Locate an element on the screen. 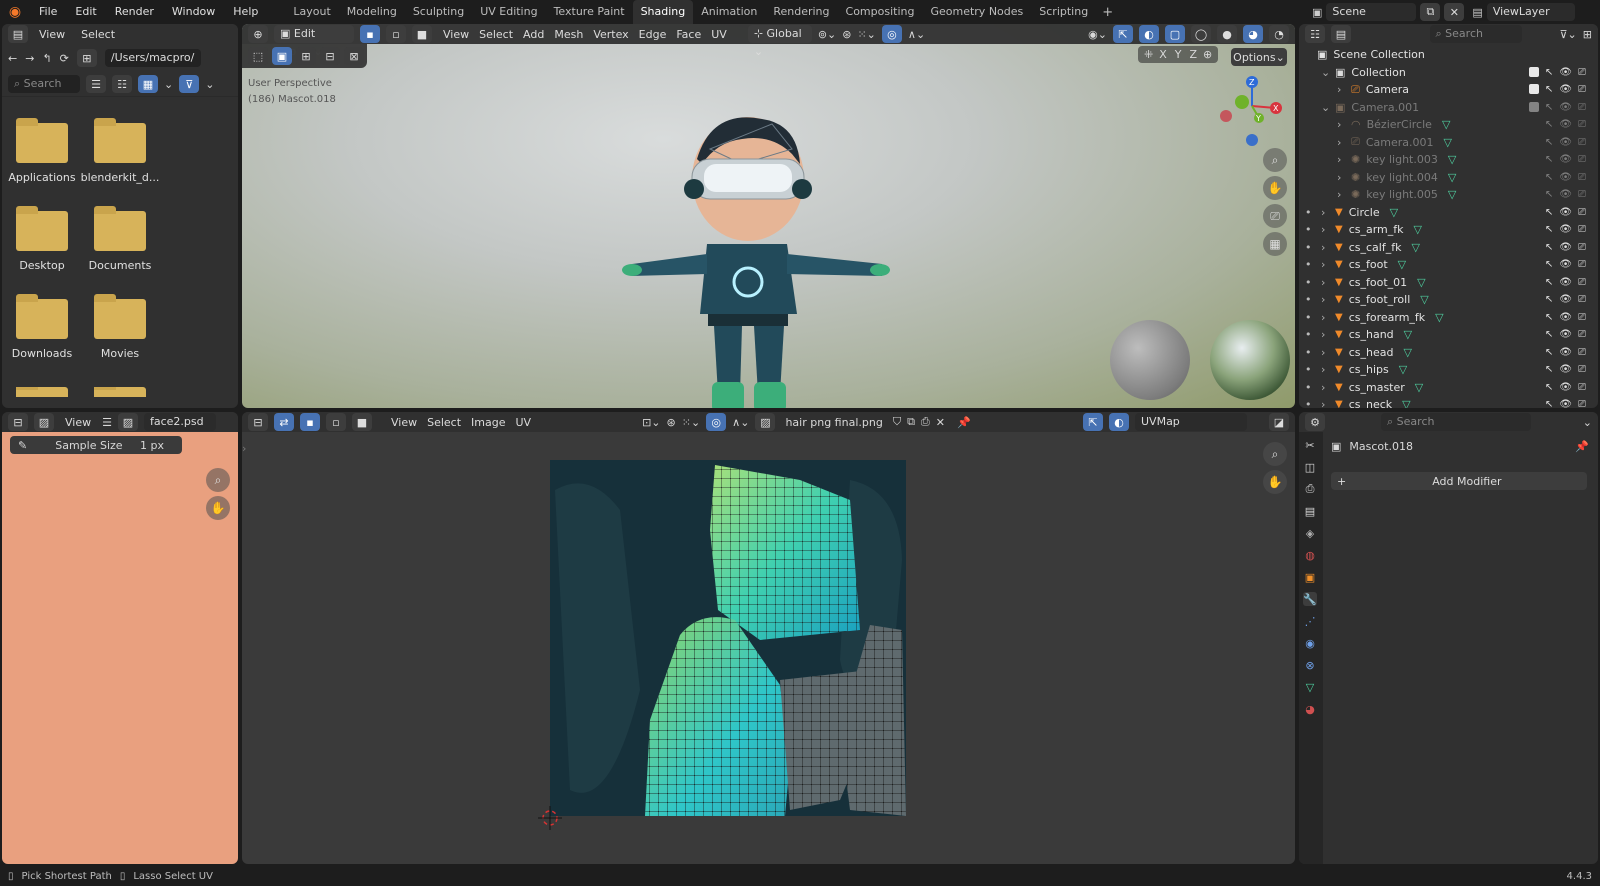 Image resolution: width=1600 pixels, height=886 pixels. modifier-tab-icon: 🔧 is located at coordinates (1310, 599).